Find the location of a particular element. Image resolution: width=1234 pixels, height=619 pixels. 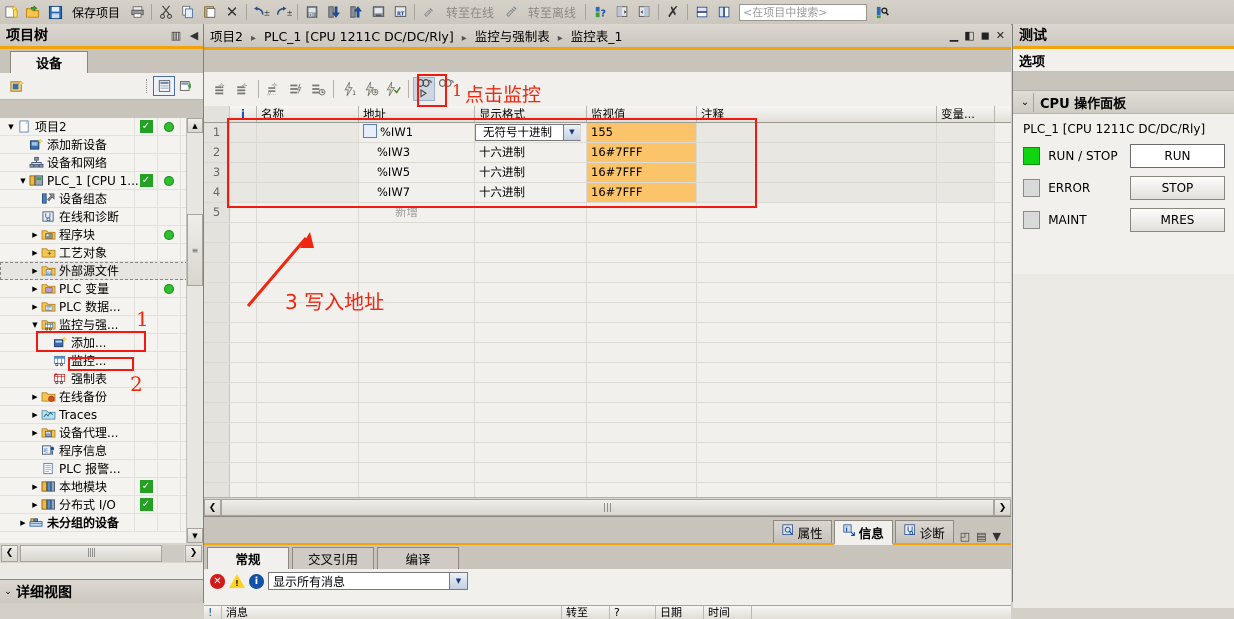

scroll-thumb: ≡ is located at coordinates (195, 250).